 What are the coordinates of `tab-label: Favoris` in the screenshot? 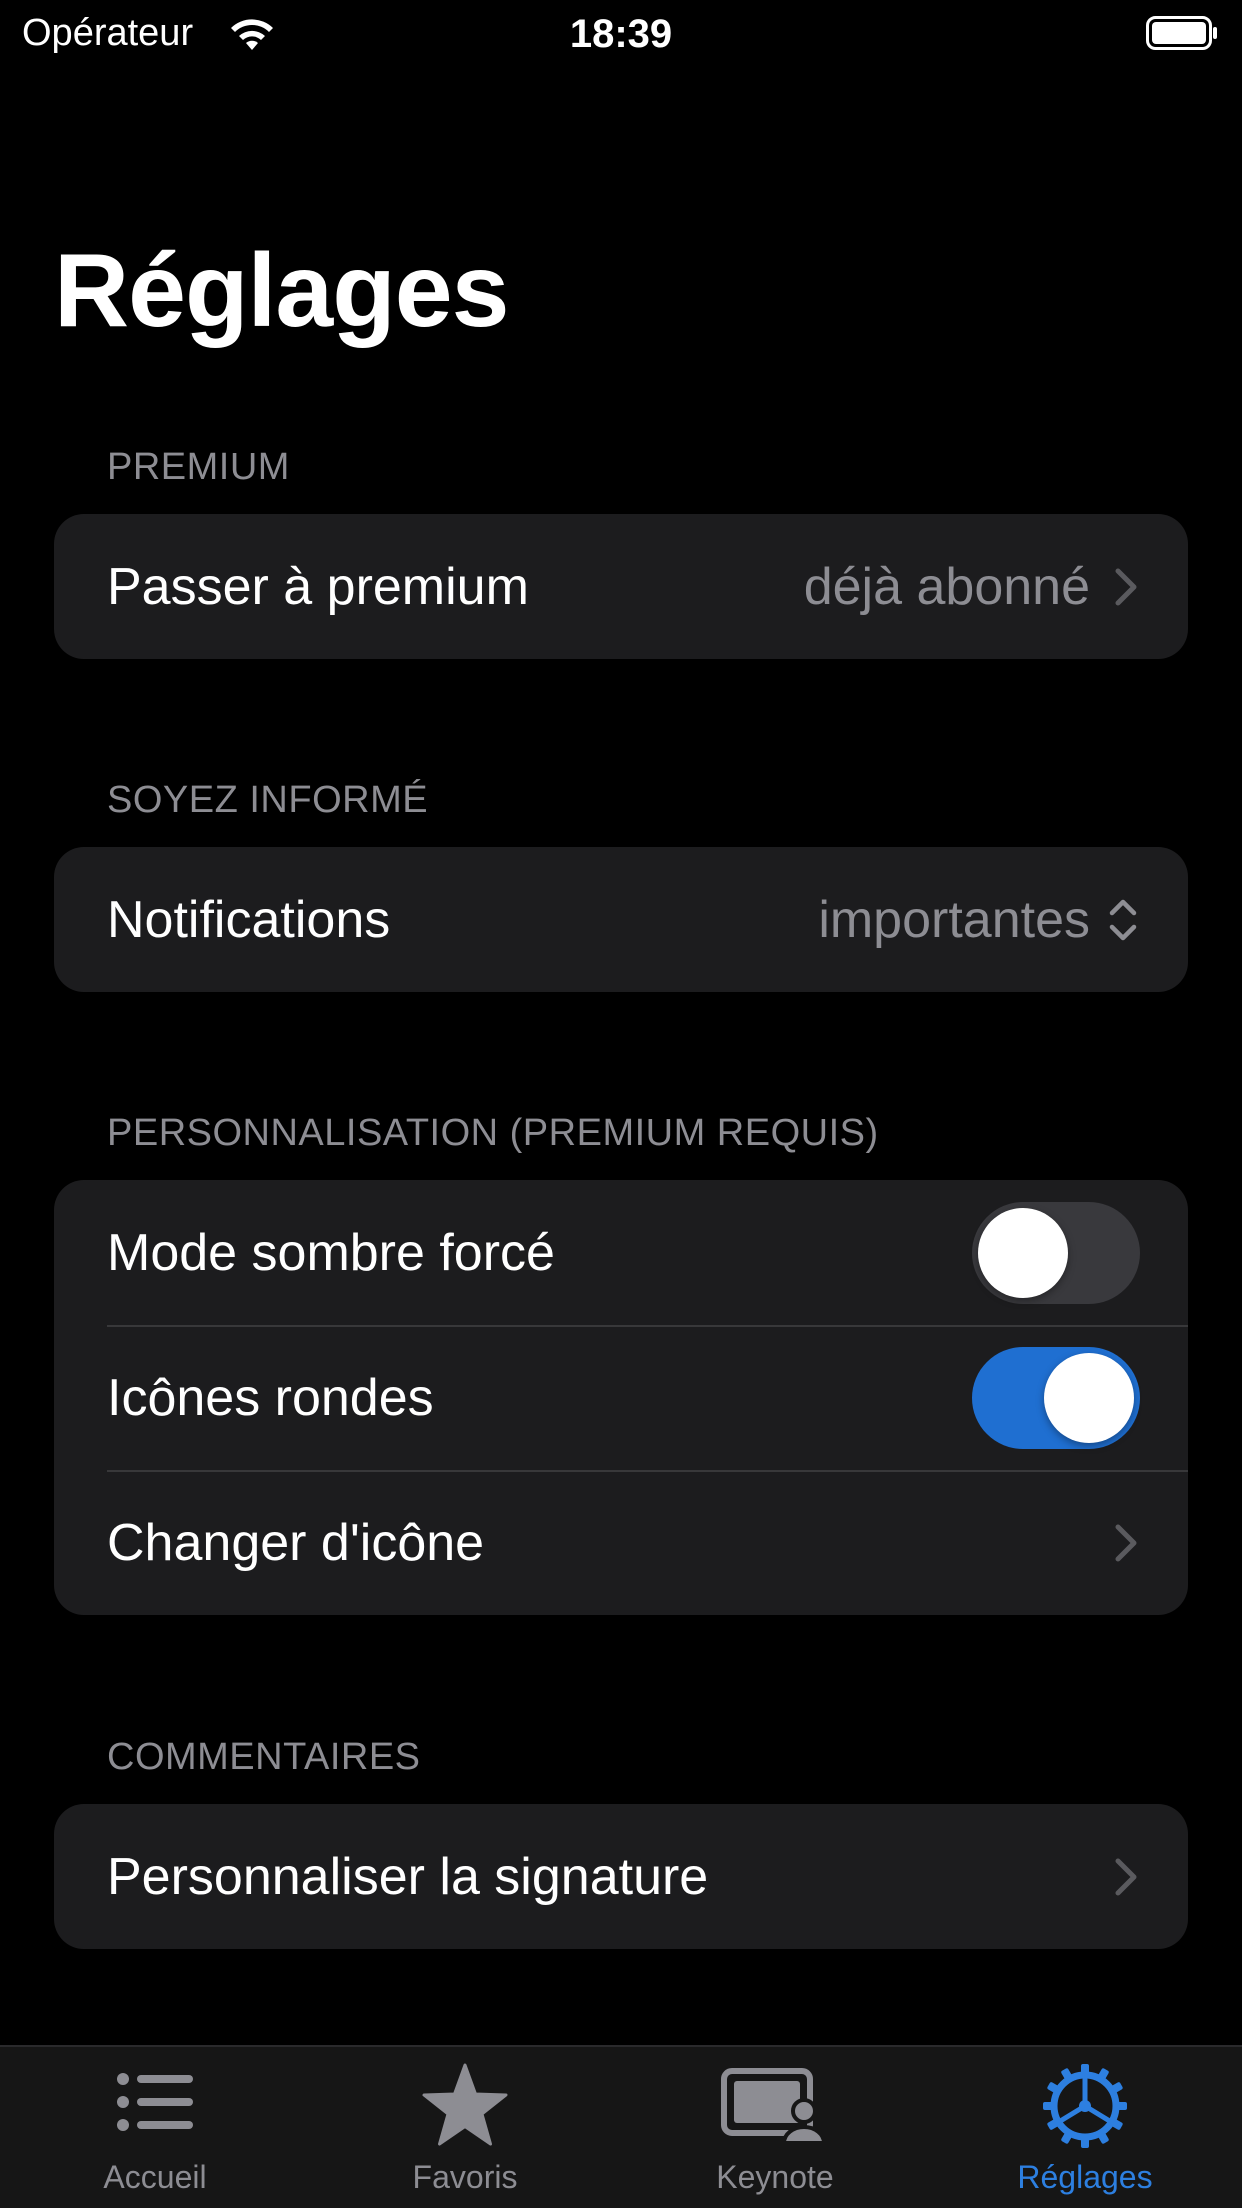 It's located at (465, 2177).